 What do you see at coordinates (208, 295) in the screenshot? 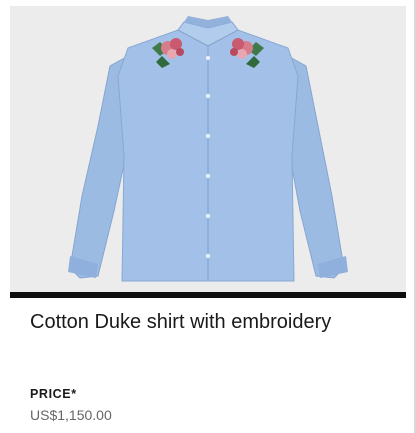
I see `divider` at bounding box center [208, 295].